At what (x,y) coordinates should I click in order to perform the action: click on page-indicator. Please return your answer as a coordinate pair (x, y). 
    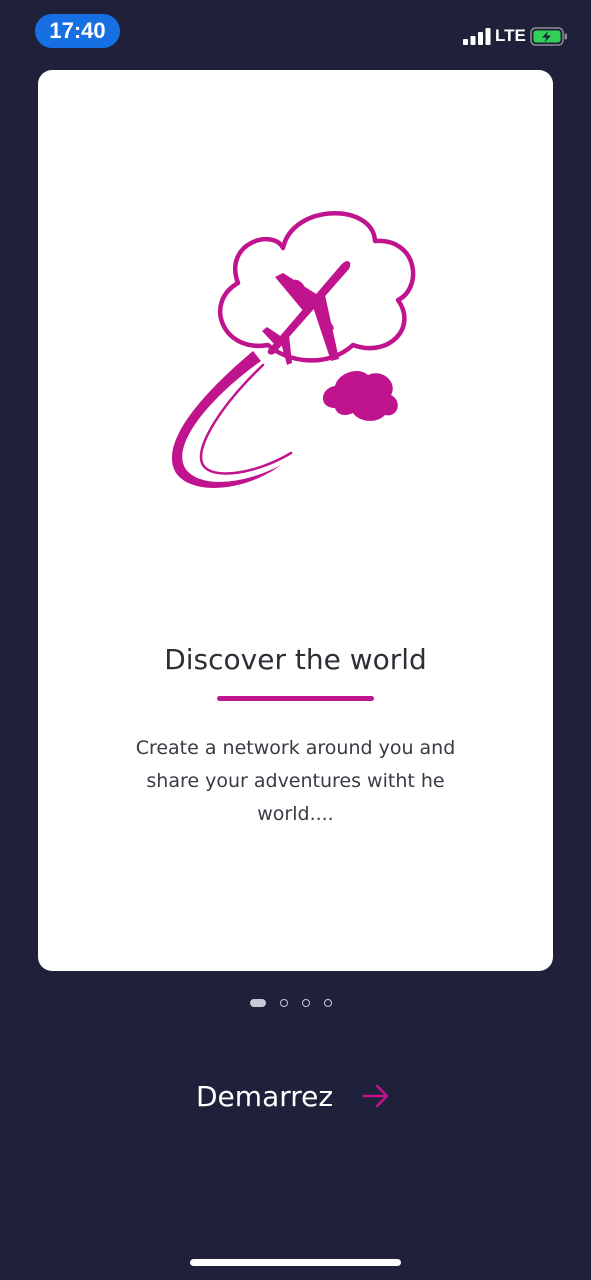
    Looking at the image, I should click on (295, 1004).